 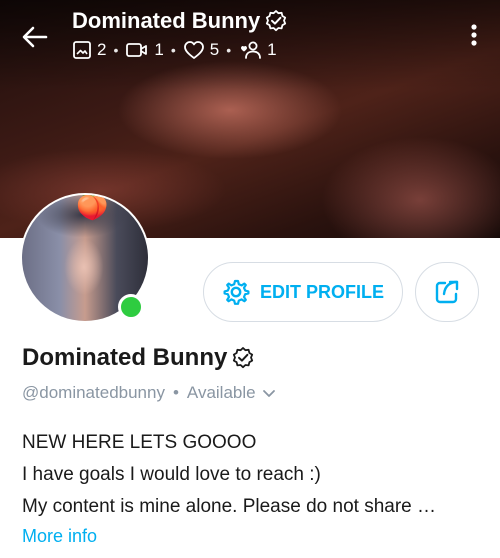 I want to click on share-icon, so click(x=447, y=292).